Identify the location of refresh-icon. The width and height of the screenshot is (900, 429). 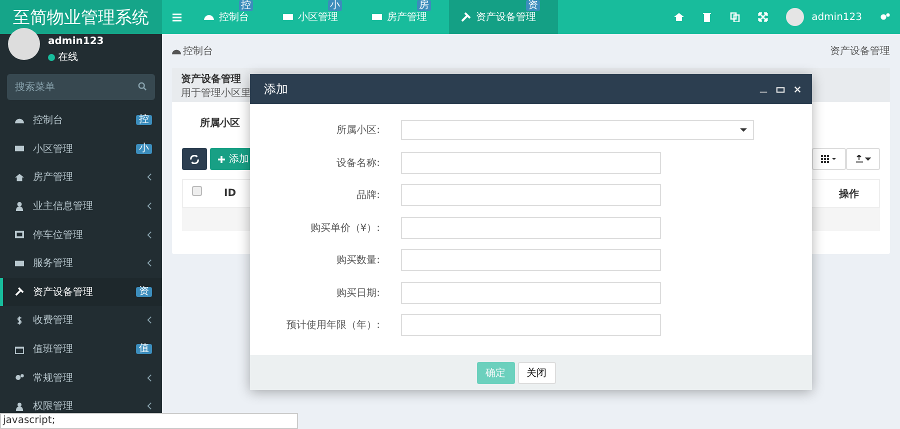
(194, 159).